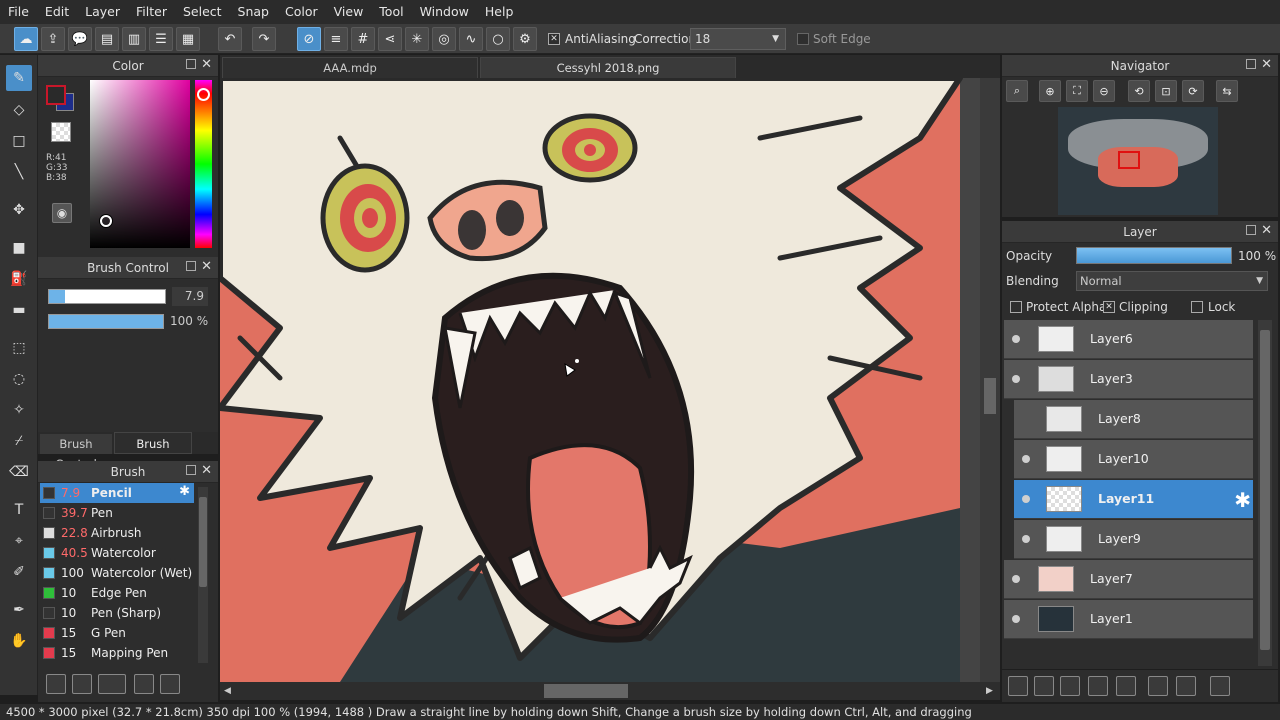 The height and width of the screenshot is (720, 1280). Describe the element at coordinates (1158, 686) in the screenshot. I see `duplicate-layer-icon` at that location.